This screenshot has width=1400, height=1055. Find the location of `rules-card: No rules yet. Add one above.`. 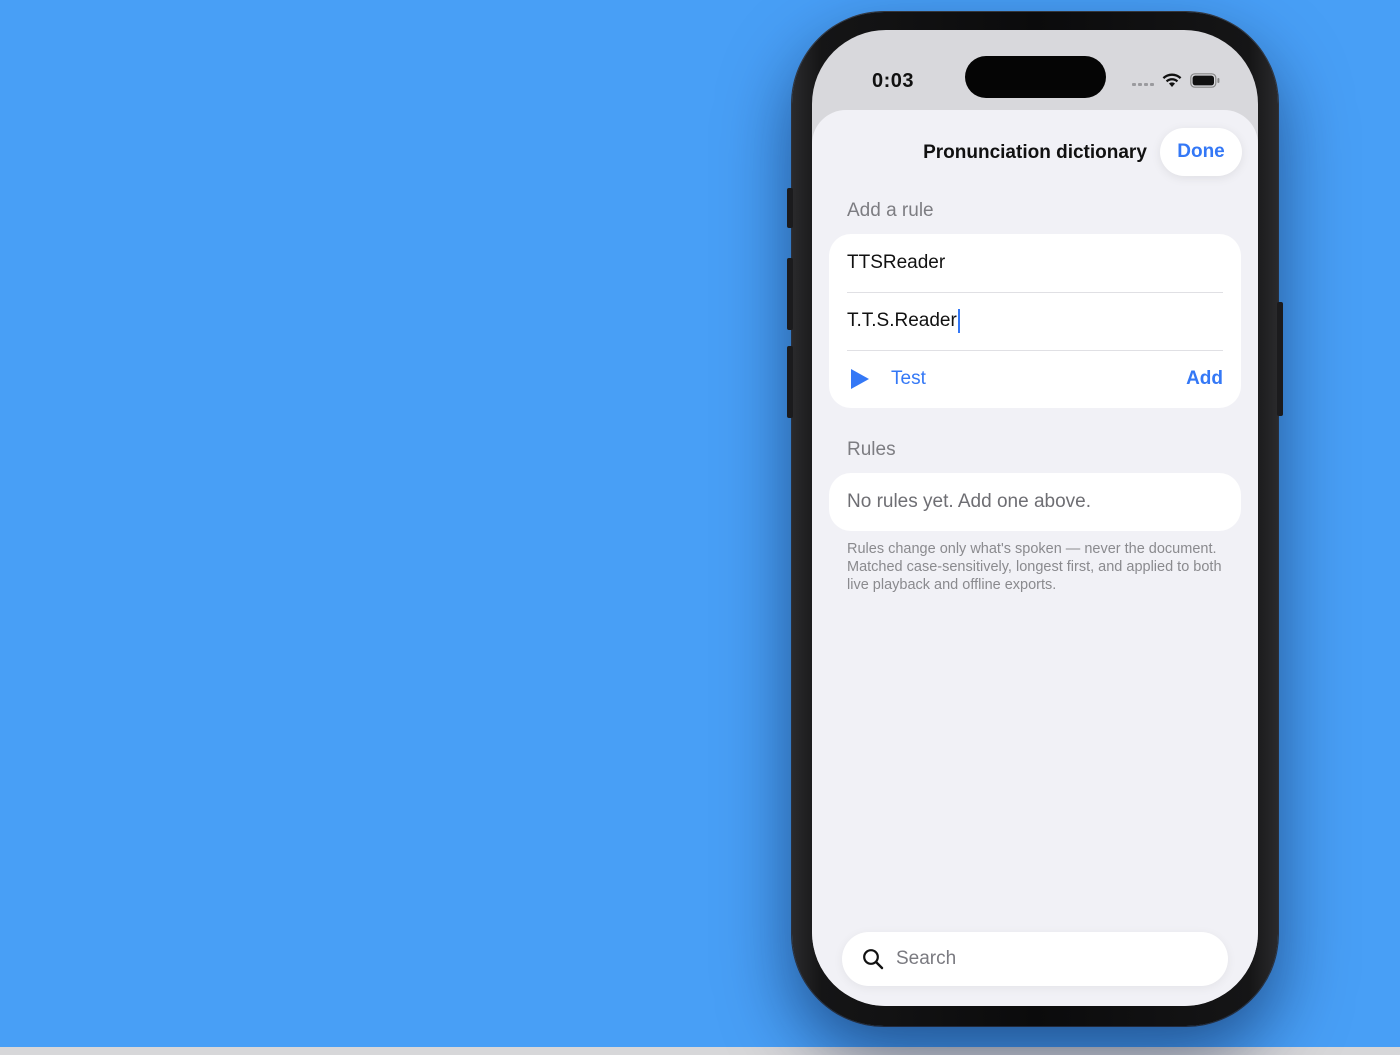

rules-card: No rules yet. Add one above. is located at coordinates (1035, 502).